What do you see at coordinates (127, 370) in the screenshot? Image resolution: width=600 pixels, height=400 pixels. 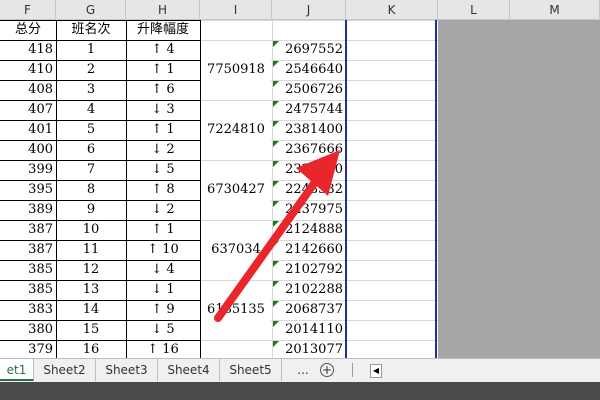 I see `sheet-tab-3: Sheet3` at bounding box center [127, 370].